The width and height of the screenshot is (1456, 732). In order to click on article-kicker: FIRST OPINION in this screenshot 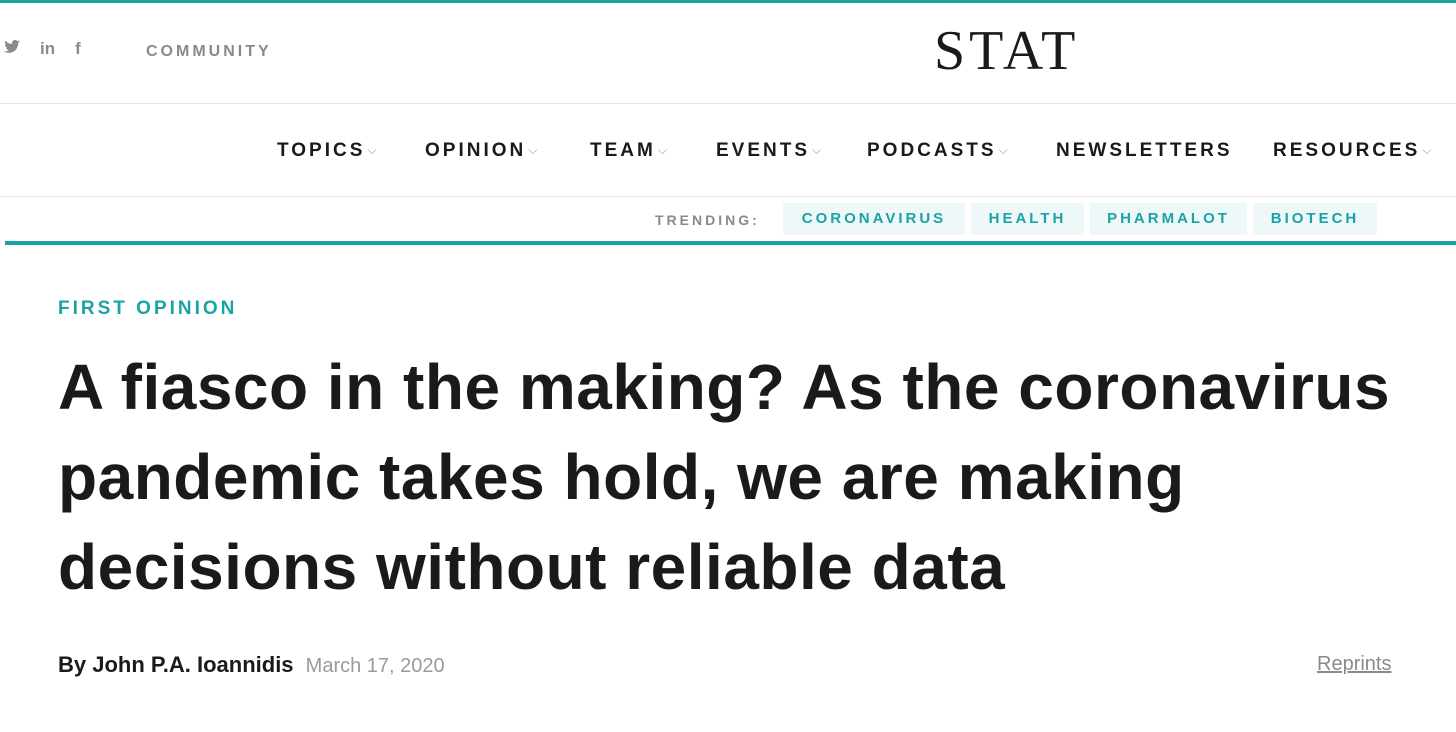, I will do `click(147, 309)`.